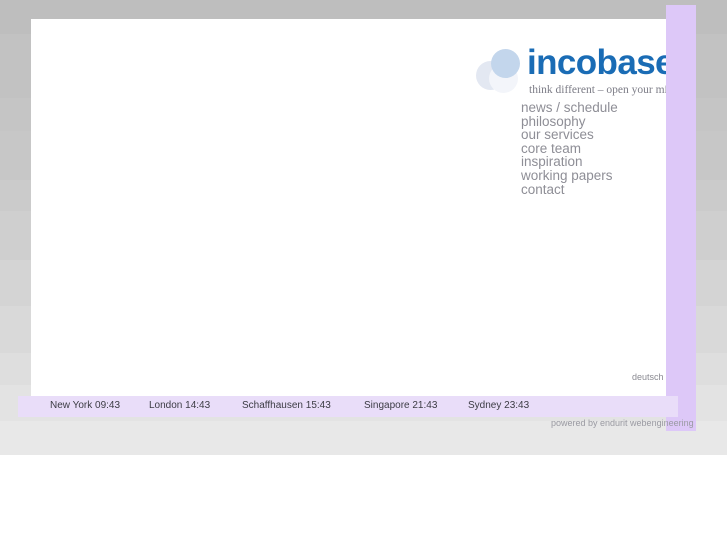  I want to click on language-switch-link: deutsch, so click(648, 377).